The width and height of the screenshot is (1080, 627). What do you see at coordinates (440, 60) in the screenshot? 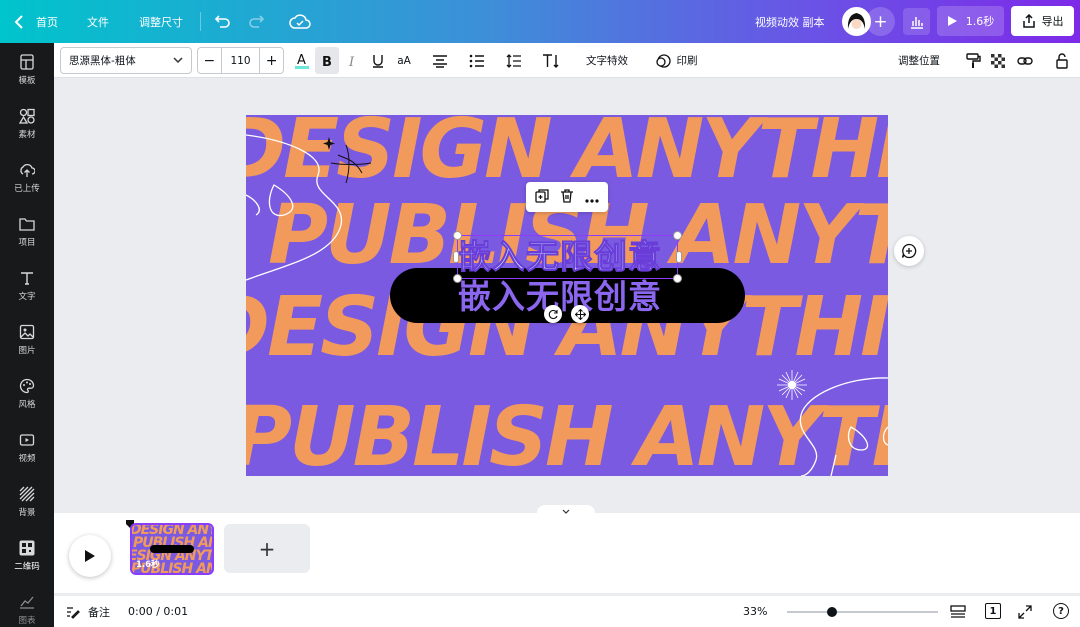
I see `align-center-icon` at bounding box center [440, 60].